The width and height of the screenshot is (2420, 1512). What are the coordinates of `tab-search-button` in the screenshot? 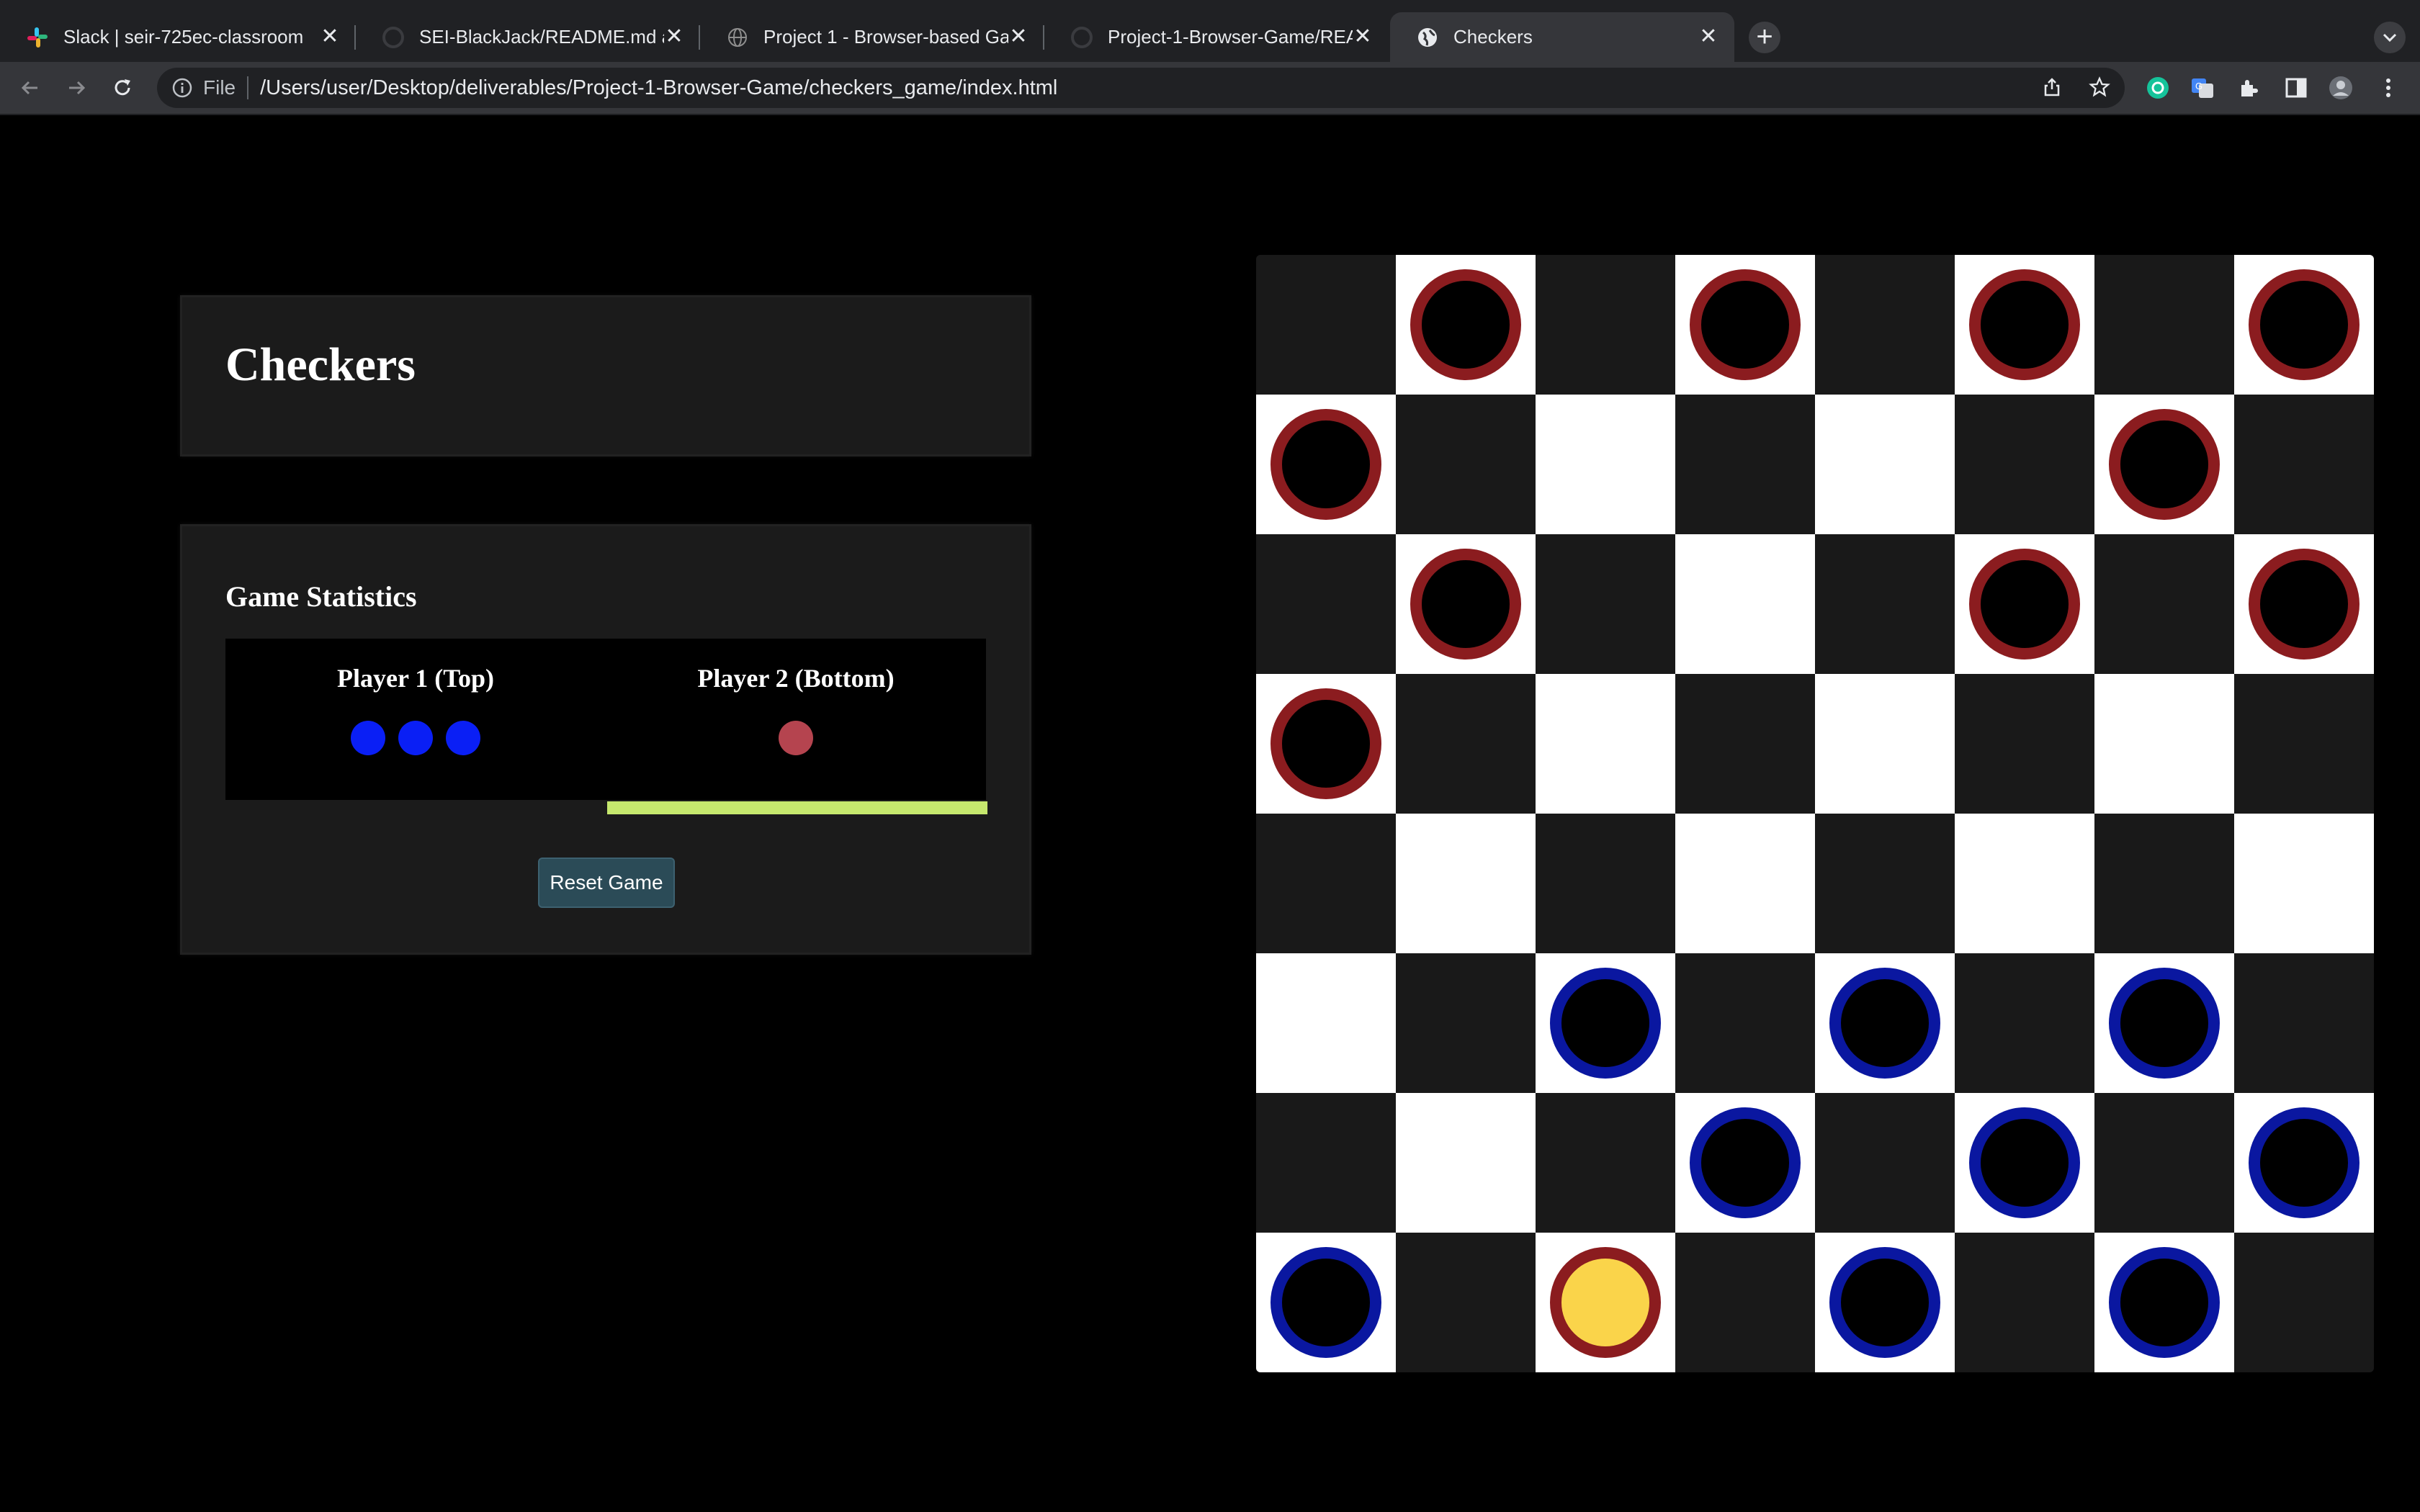 It's located at (2390, 37).